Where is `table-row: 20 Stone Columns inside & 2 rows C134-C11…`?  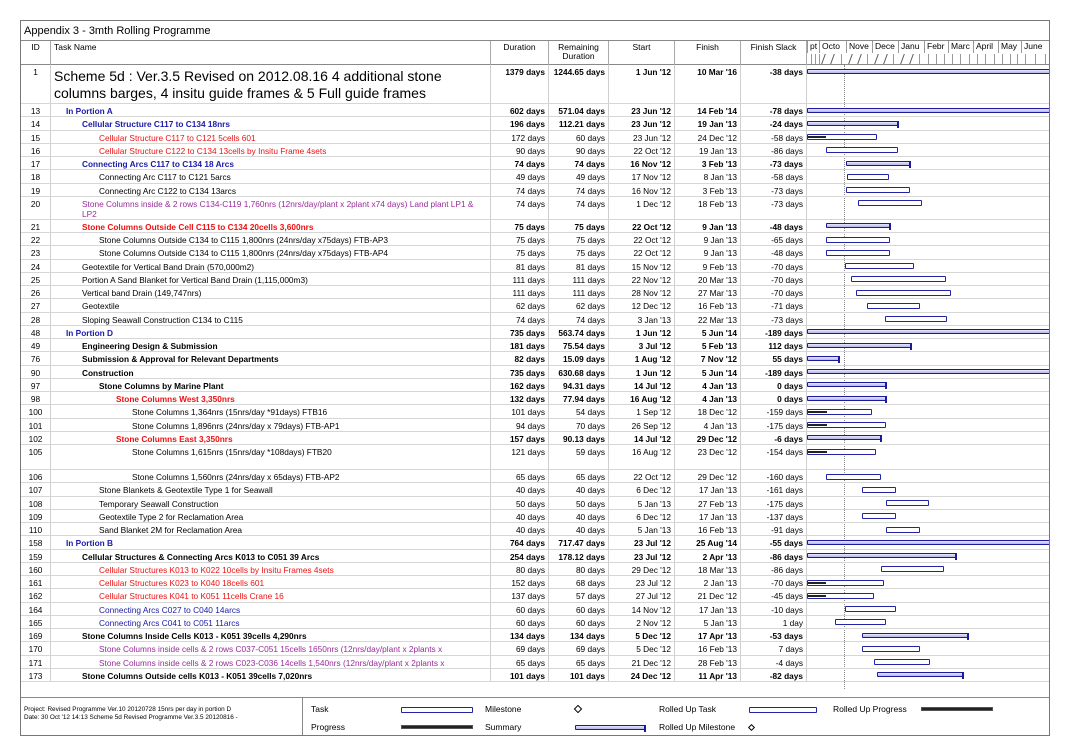
table-row: 20 Stone Columns inside & 2 rows C134-C11… is located at coordinates (535, 208).